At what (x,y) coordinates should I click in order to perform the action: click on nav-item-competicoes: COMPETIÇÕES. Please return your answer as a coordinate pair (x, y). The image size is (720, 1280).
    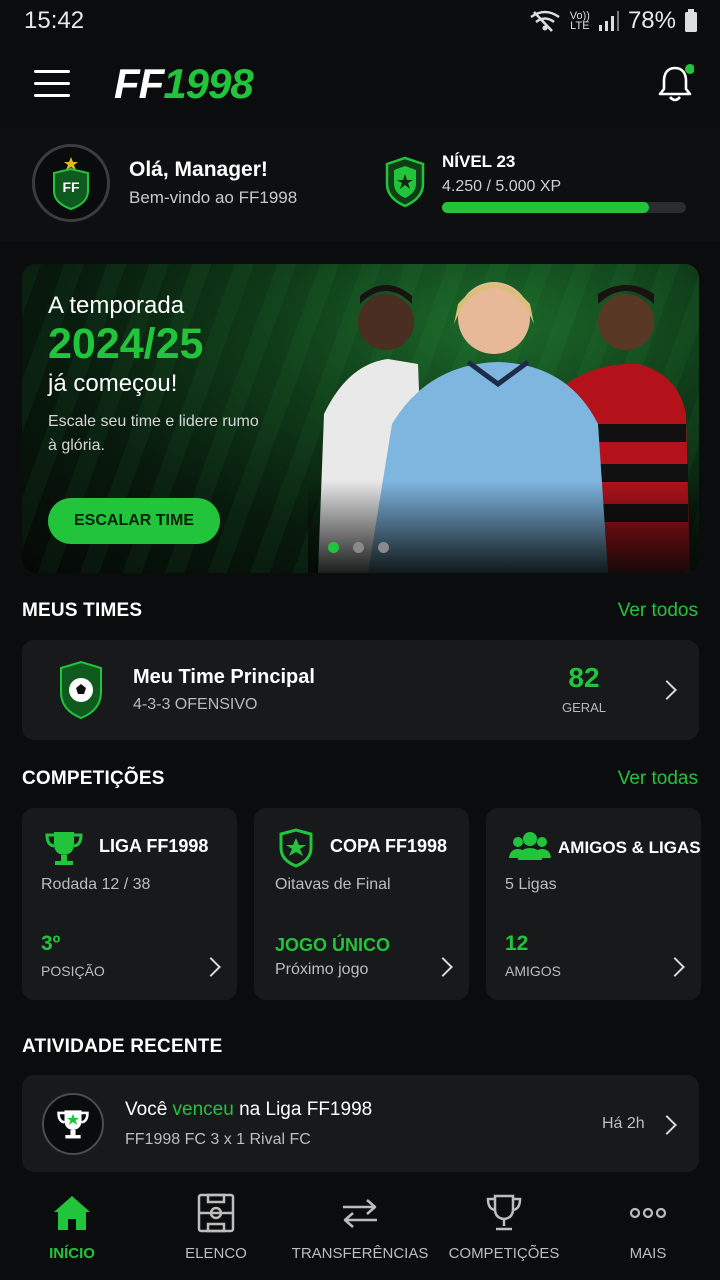
    Looking at the image, I should click on (504, 1230).